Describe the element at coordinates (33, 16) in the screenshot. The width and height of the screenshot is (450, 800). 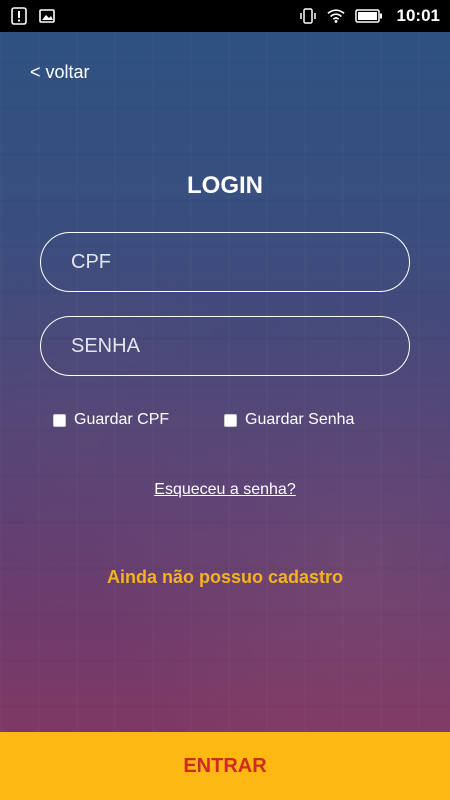
I see `status-left` at that location.